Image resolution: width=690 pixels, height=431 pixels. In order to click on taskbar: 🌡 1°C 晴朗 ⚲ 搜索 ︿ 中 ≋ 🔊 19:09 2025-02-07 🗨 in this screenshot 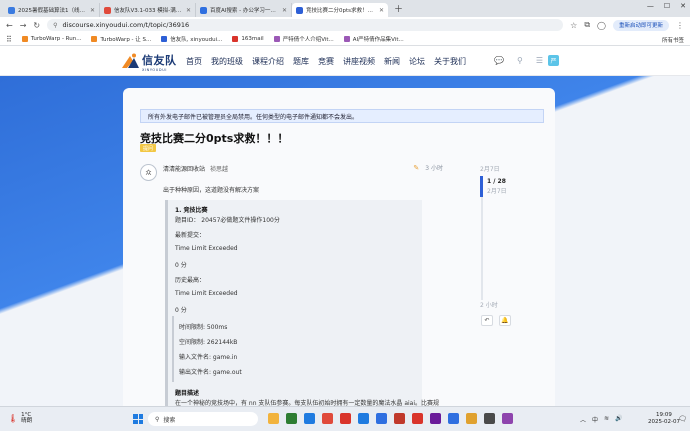, I will do `click(345, 418)`.